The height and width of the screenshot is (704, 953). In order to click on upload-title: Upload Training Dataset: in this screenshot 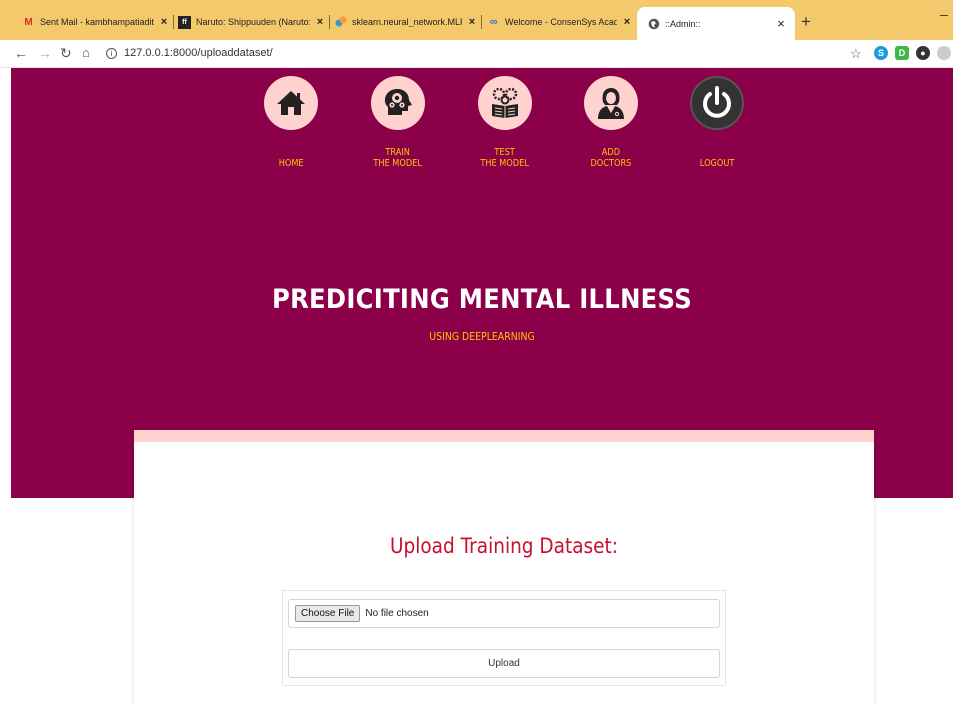, I will do `click(504, 546)`.